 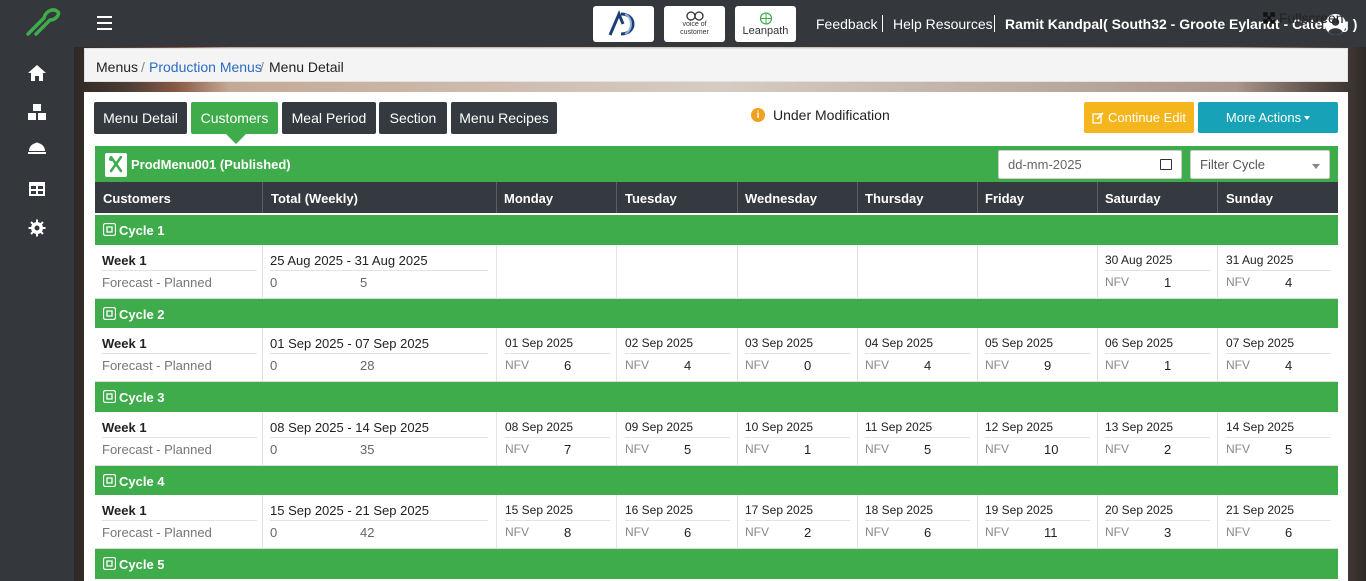 What do you see at coordinates (37, 150) in the screenshot?
I see `dish-icon` at bounding box center [37, 150].